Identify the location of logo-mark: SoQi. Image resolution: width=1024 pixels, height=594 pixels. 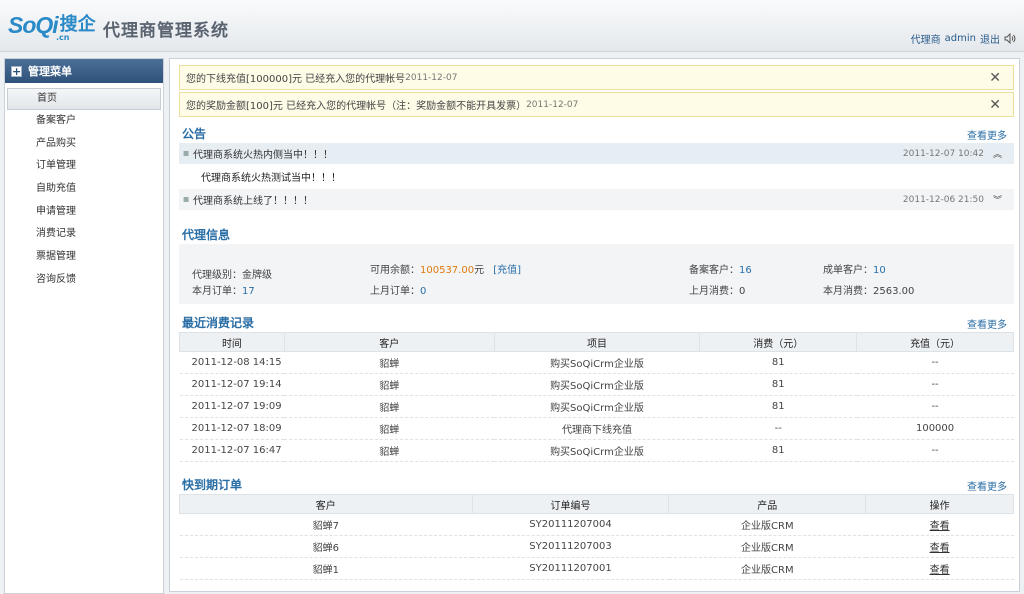
(33, 25).